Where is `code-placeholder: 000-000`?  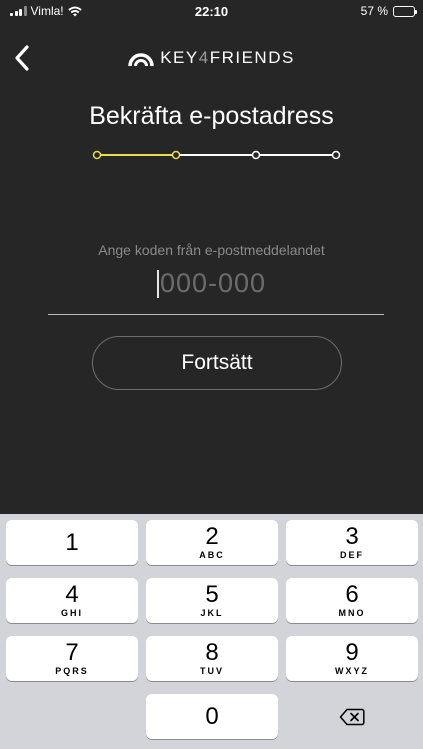
code-placeholder: 000-000 is located at coordinates (213, 283).